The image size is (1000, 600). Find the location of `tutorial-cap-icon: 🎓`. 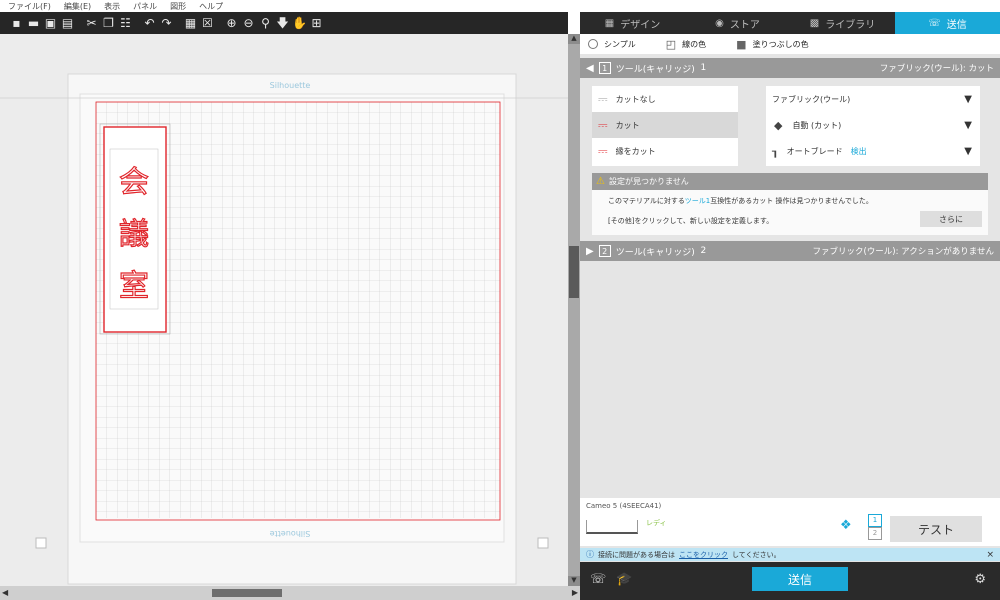

tutorial-cap-icon: 🎓 is located at coordinates (624, 579).